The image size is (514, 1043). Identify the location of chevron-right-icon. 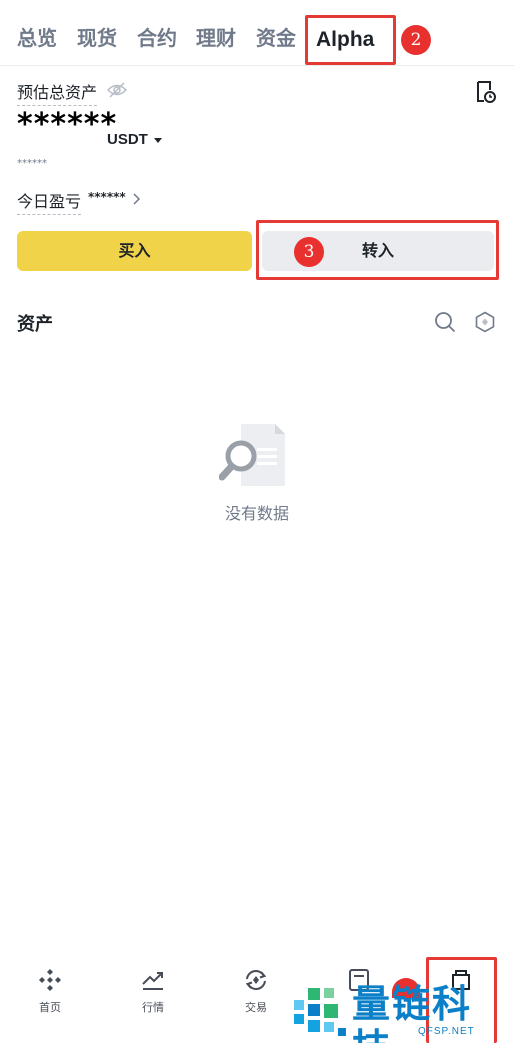
(136, 199).